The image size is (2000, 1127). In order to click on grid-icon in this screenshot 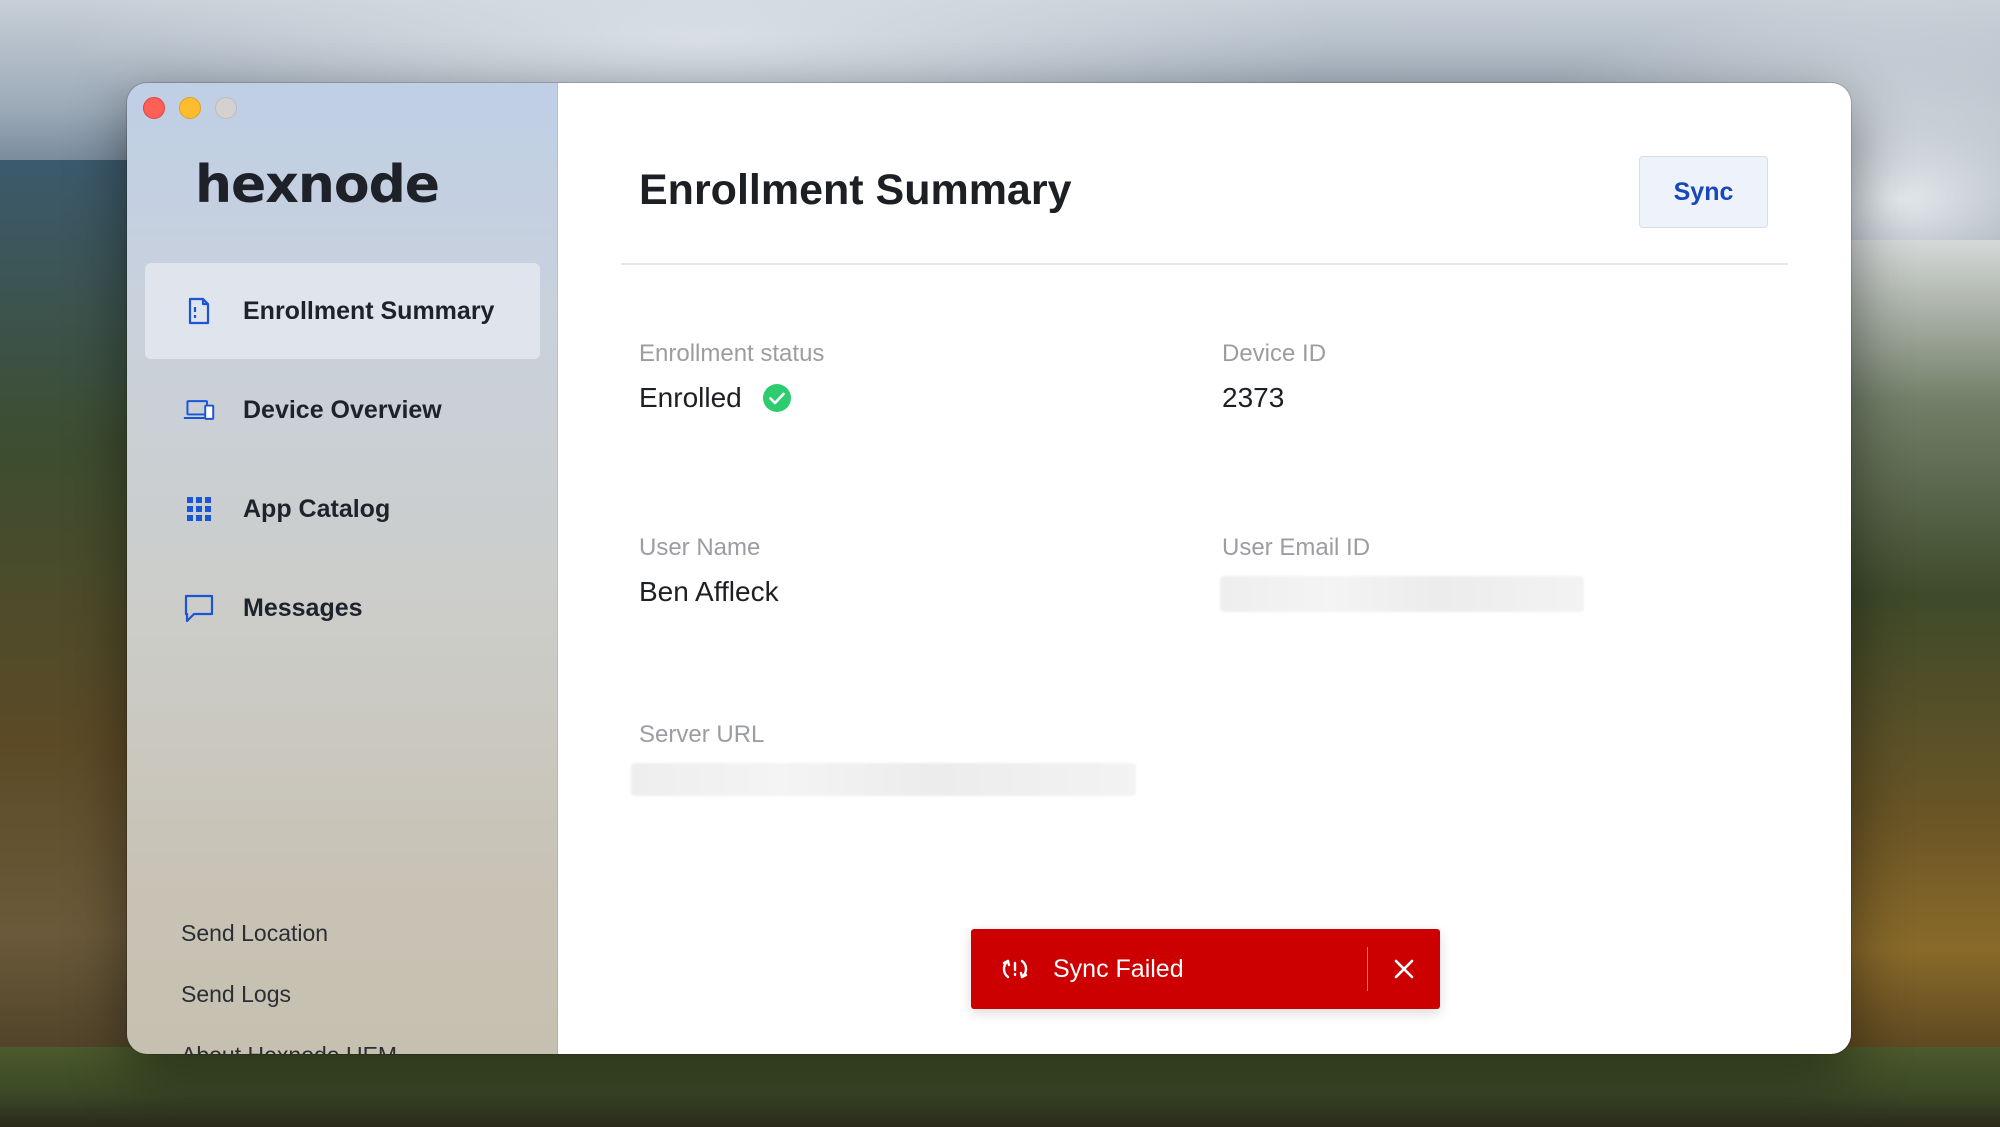, I will do `click(199, 509)`.